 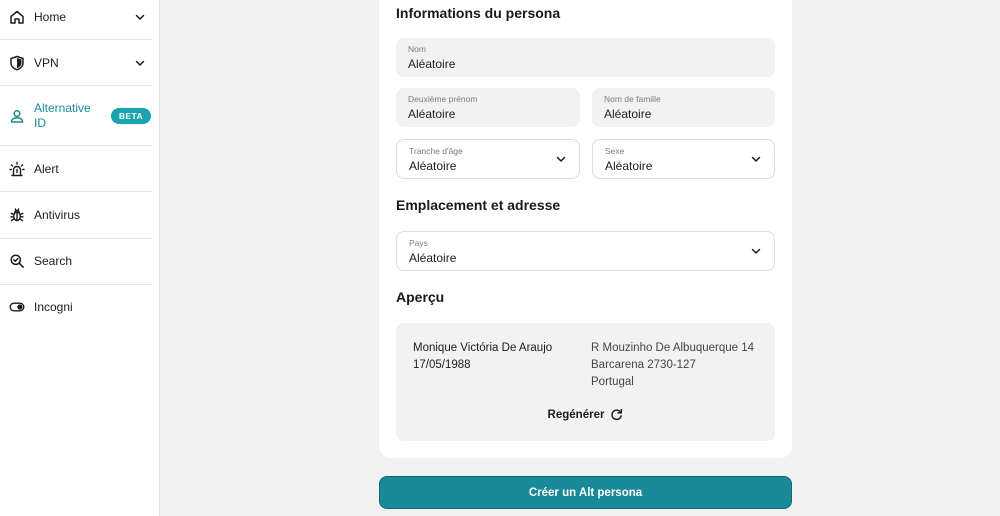 What do you see at coordinates (76, 17) in the screenshot?
I see `sidebar-item-home: Home` at bounding box center [76, 17].